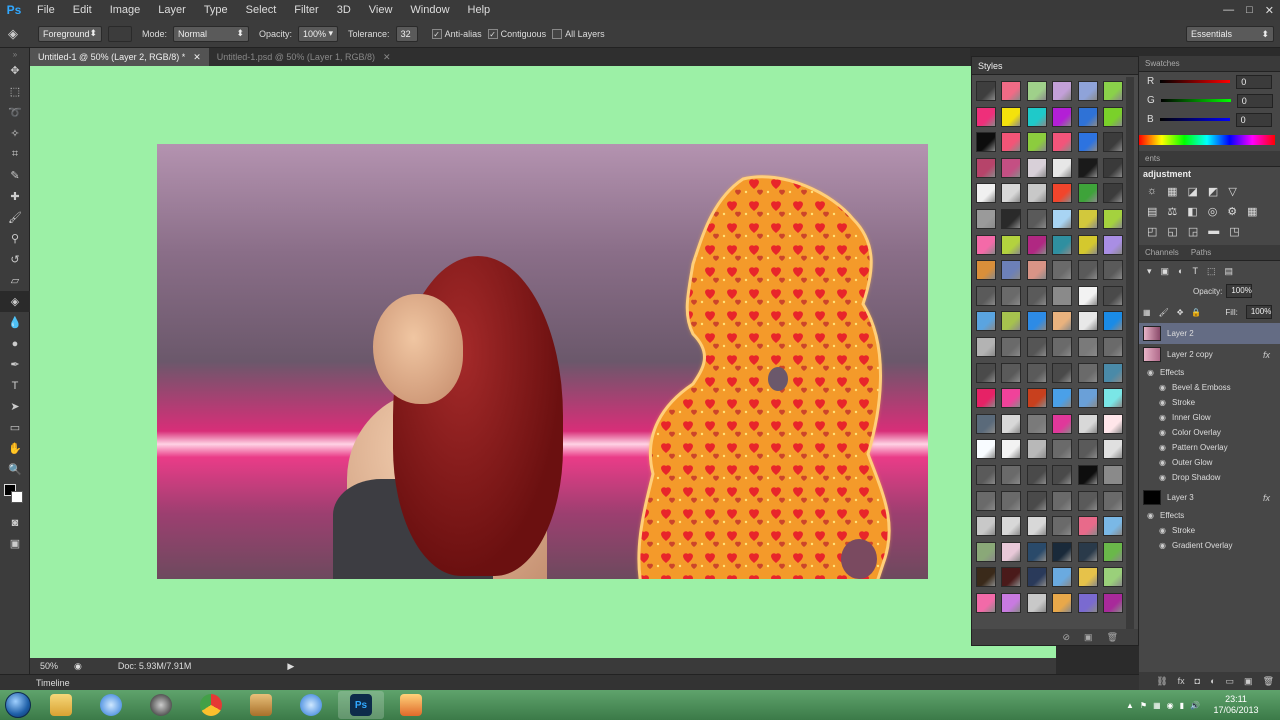  Describe the element at coordinates (18, 705) in the screenshot. I see `start-button` at that location.